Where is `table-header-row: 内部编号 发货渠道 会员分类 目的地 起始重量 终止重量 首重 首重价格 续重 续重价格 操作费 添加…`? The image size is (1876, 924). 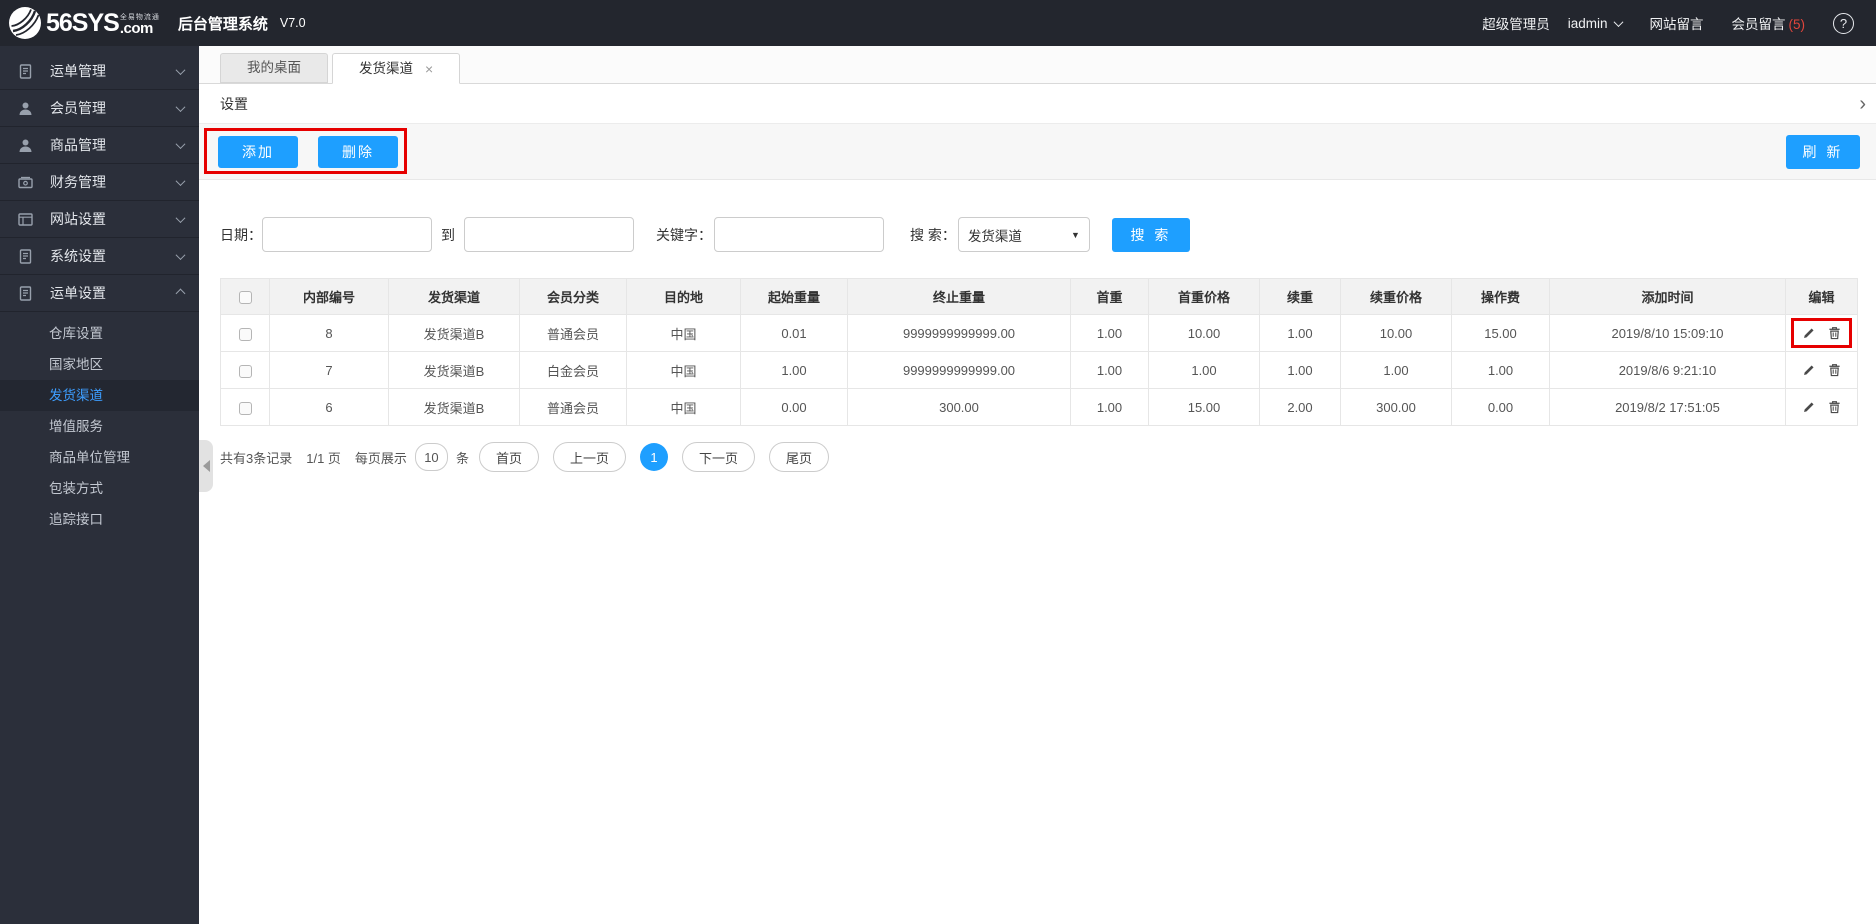
table-header-row: 内部编号 发货渠道 会员分类 目的地 起始重量 终止重量 首重 首重价格 续重 续重价格 操作费 添加… is located at coordinates (1039, 296).